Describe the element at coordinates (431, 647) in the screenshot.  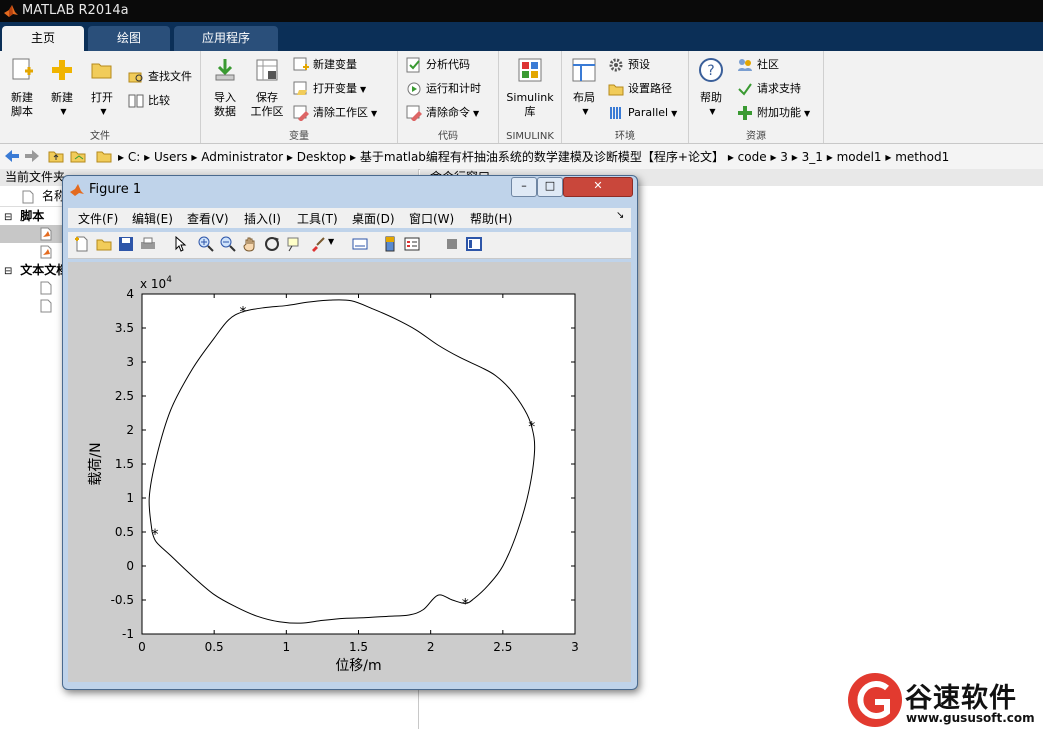
I see `x-tick-label: 2` at that location.